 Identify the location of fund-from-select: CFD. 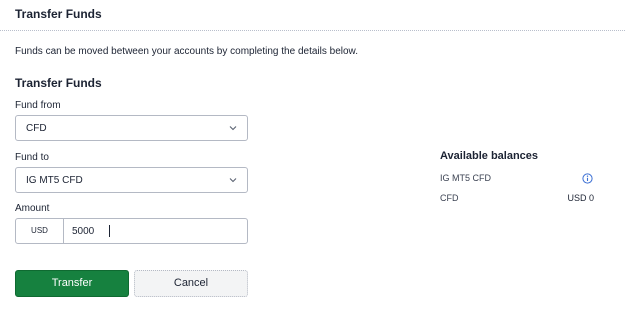
(131, 128).